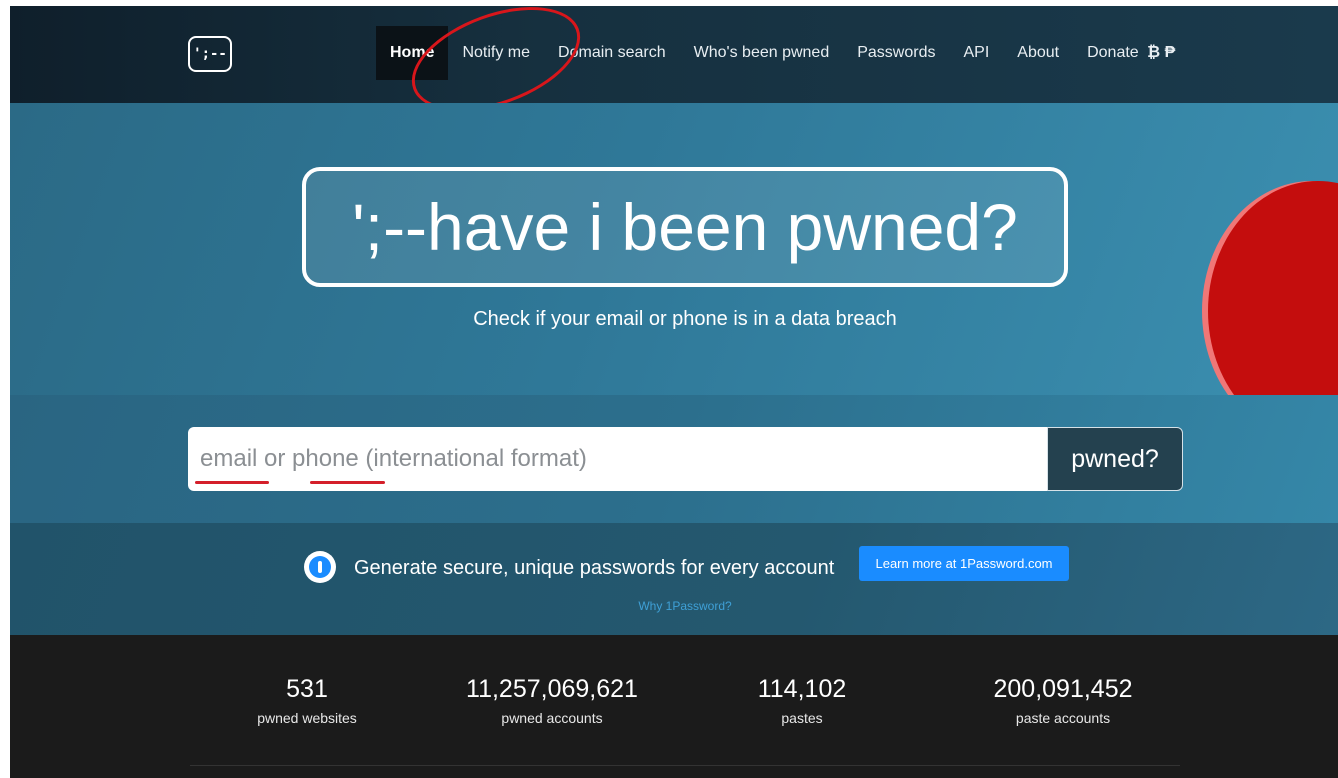 This screenshot has width=1338, height=778. I want to click on stat-label: pwned websites, so click(307, 718).